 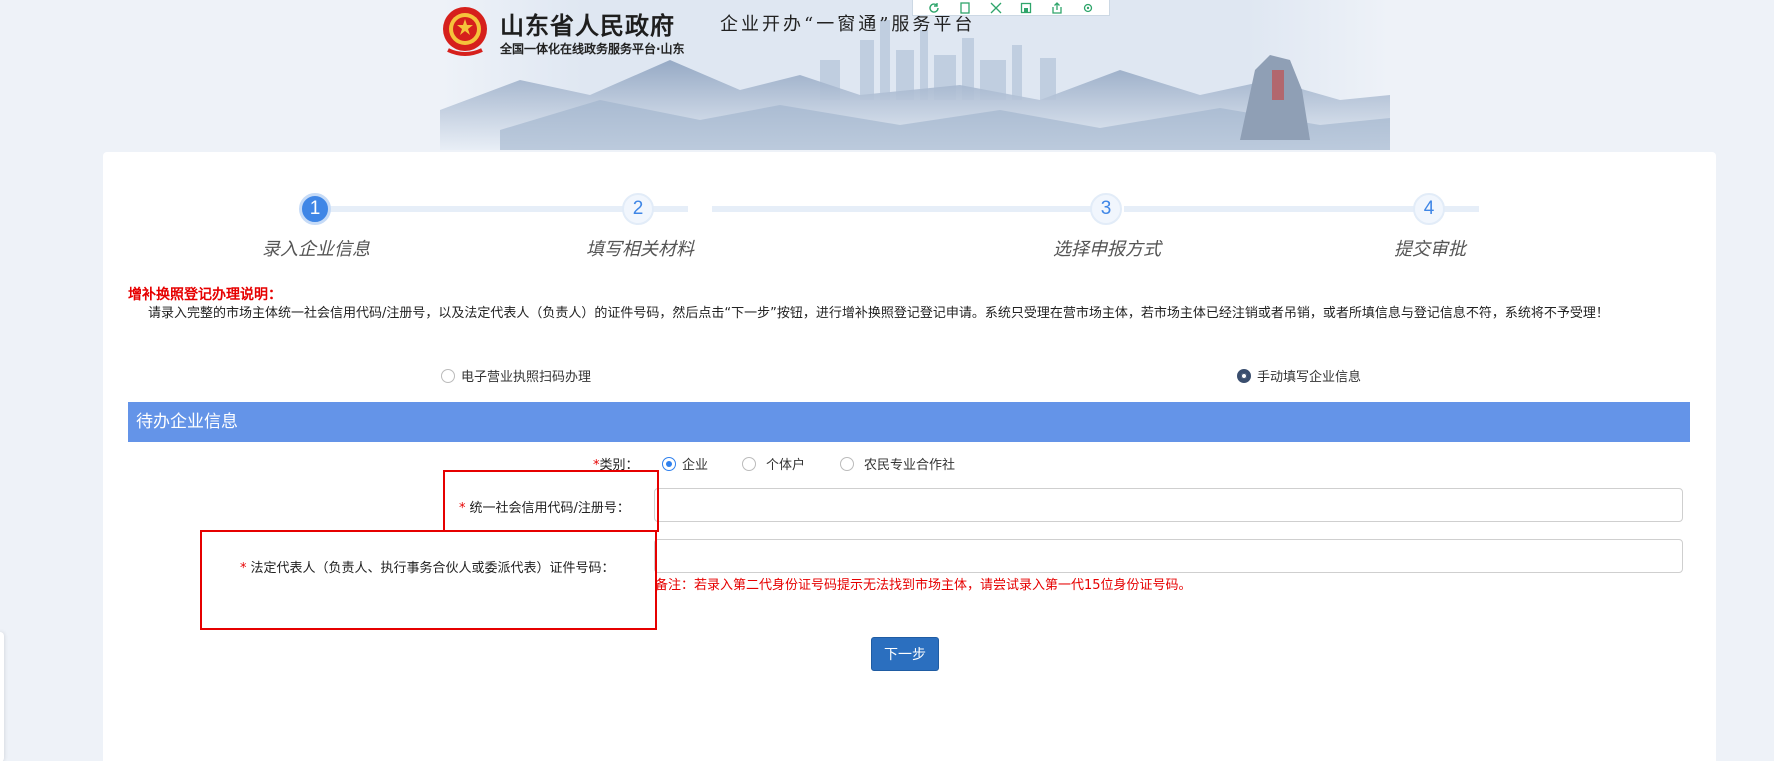 I want to click on type-option-individual-label: 个体户, so click(x=786, y=465).